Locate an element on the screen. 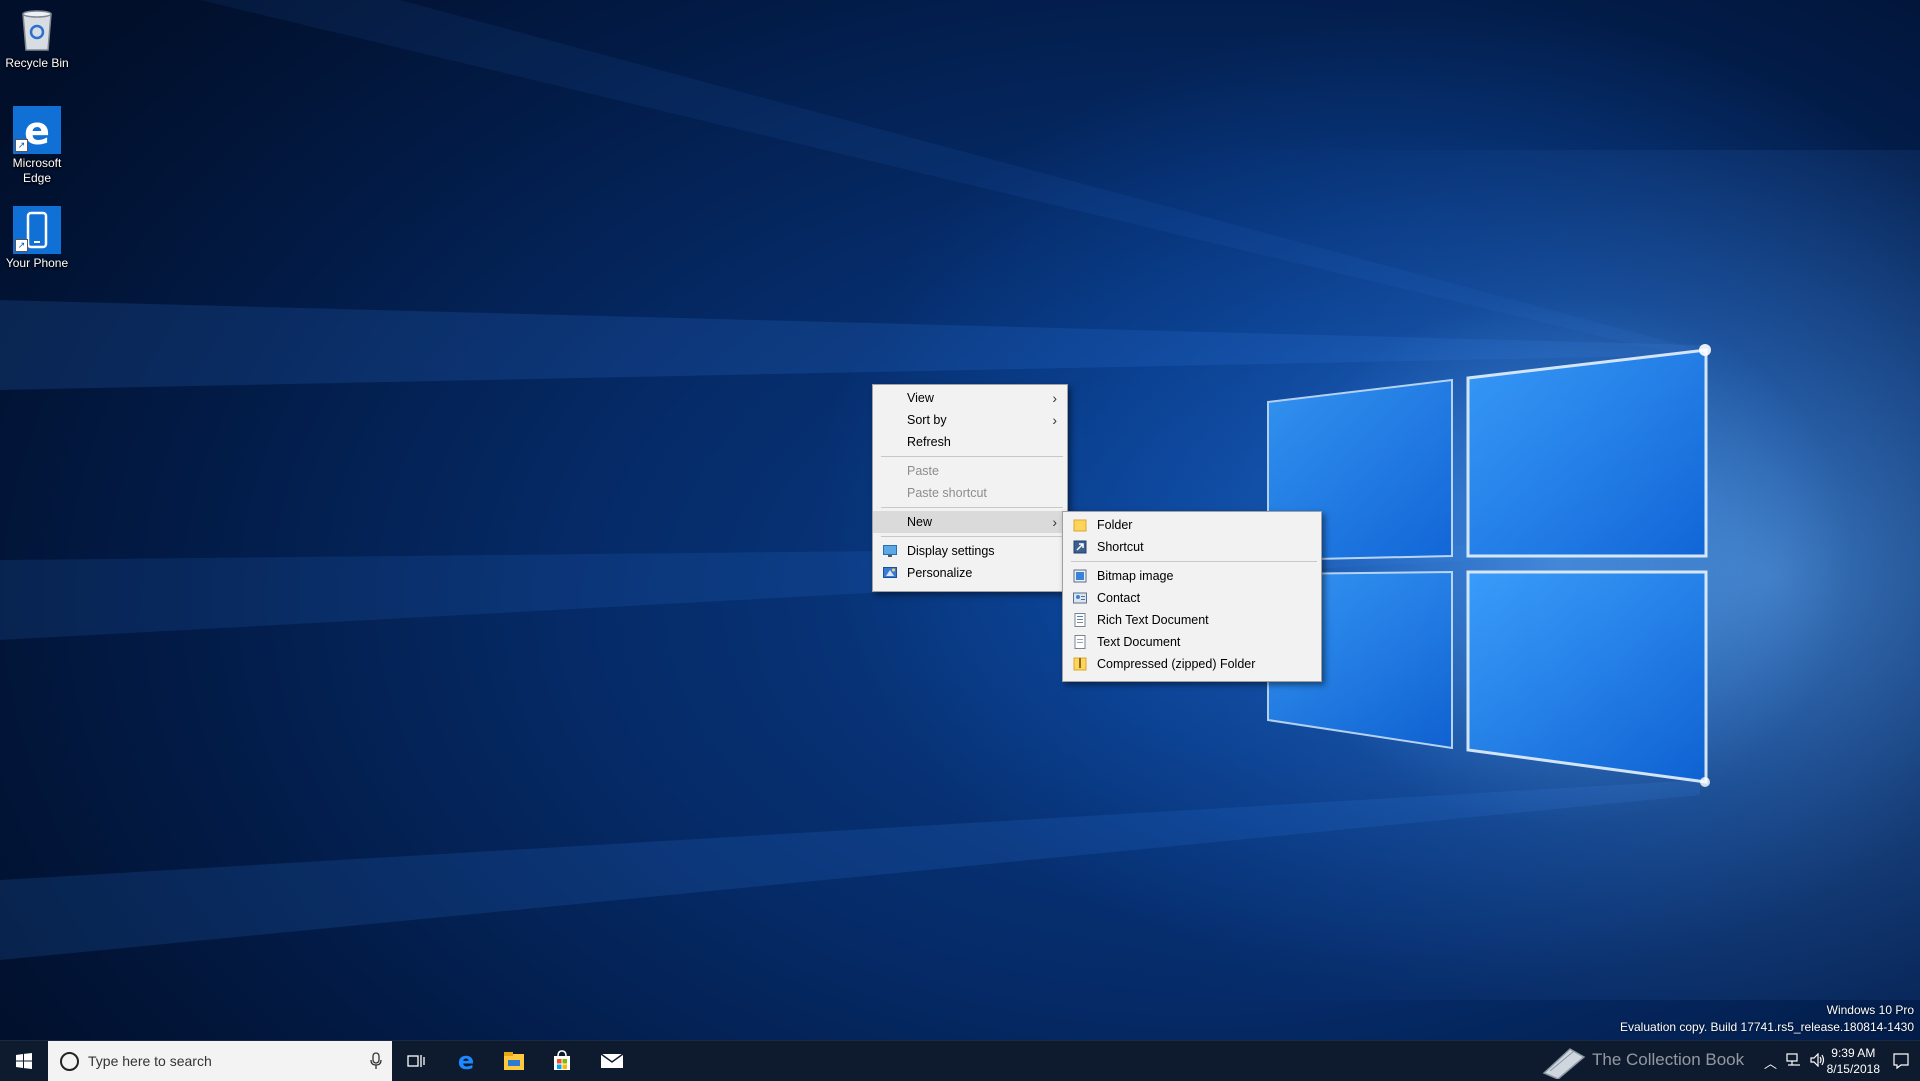 The width and height of the screenshot is (1920, 1081). edge-icon: e ↗ is located at coordinates (37, 130).